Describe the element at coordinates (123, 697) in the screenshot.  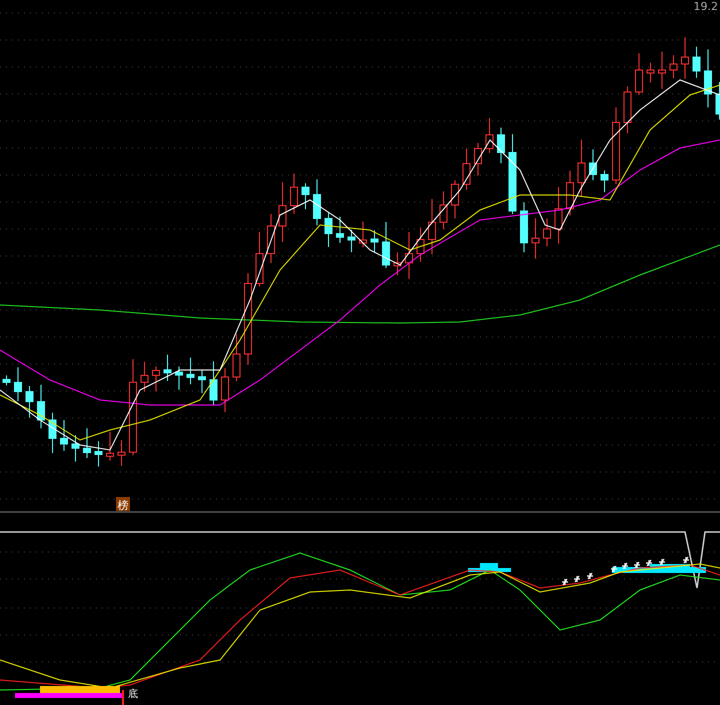
I see `signal-tick` at that location.